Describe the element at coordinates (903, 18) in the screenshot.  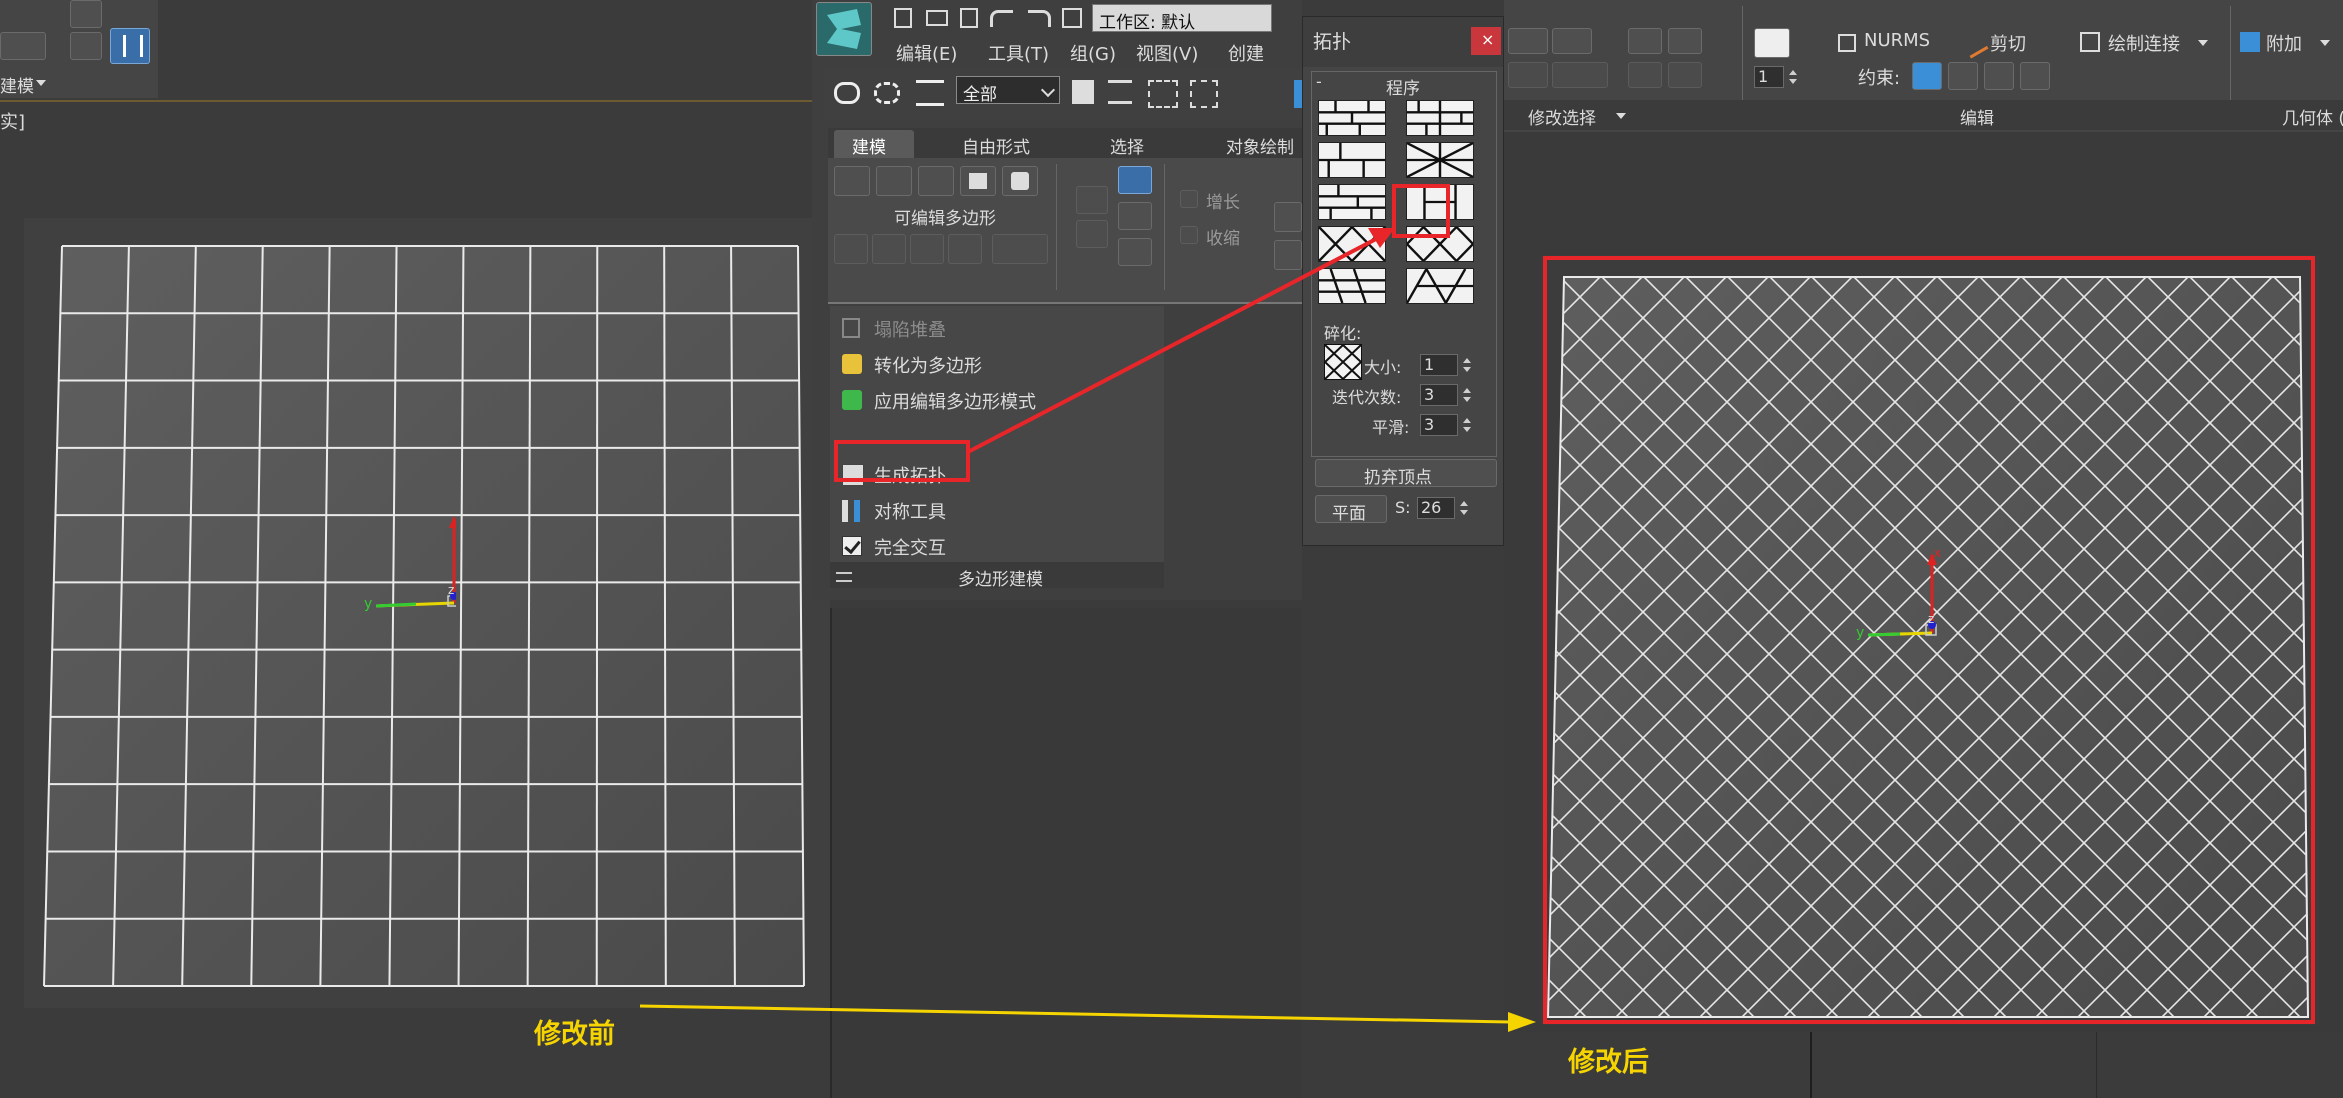
I see `new-file-icon` at that location.